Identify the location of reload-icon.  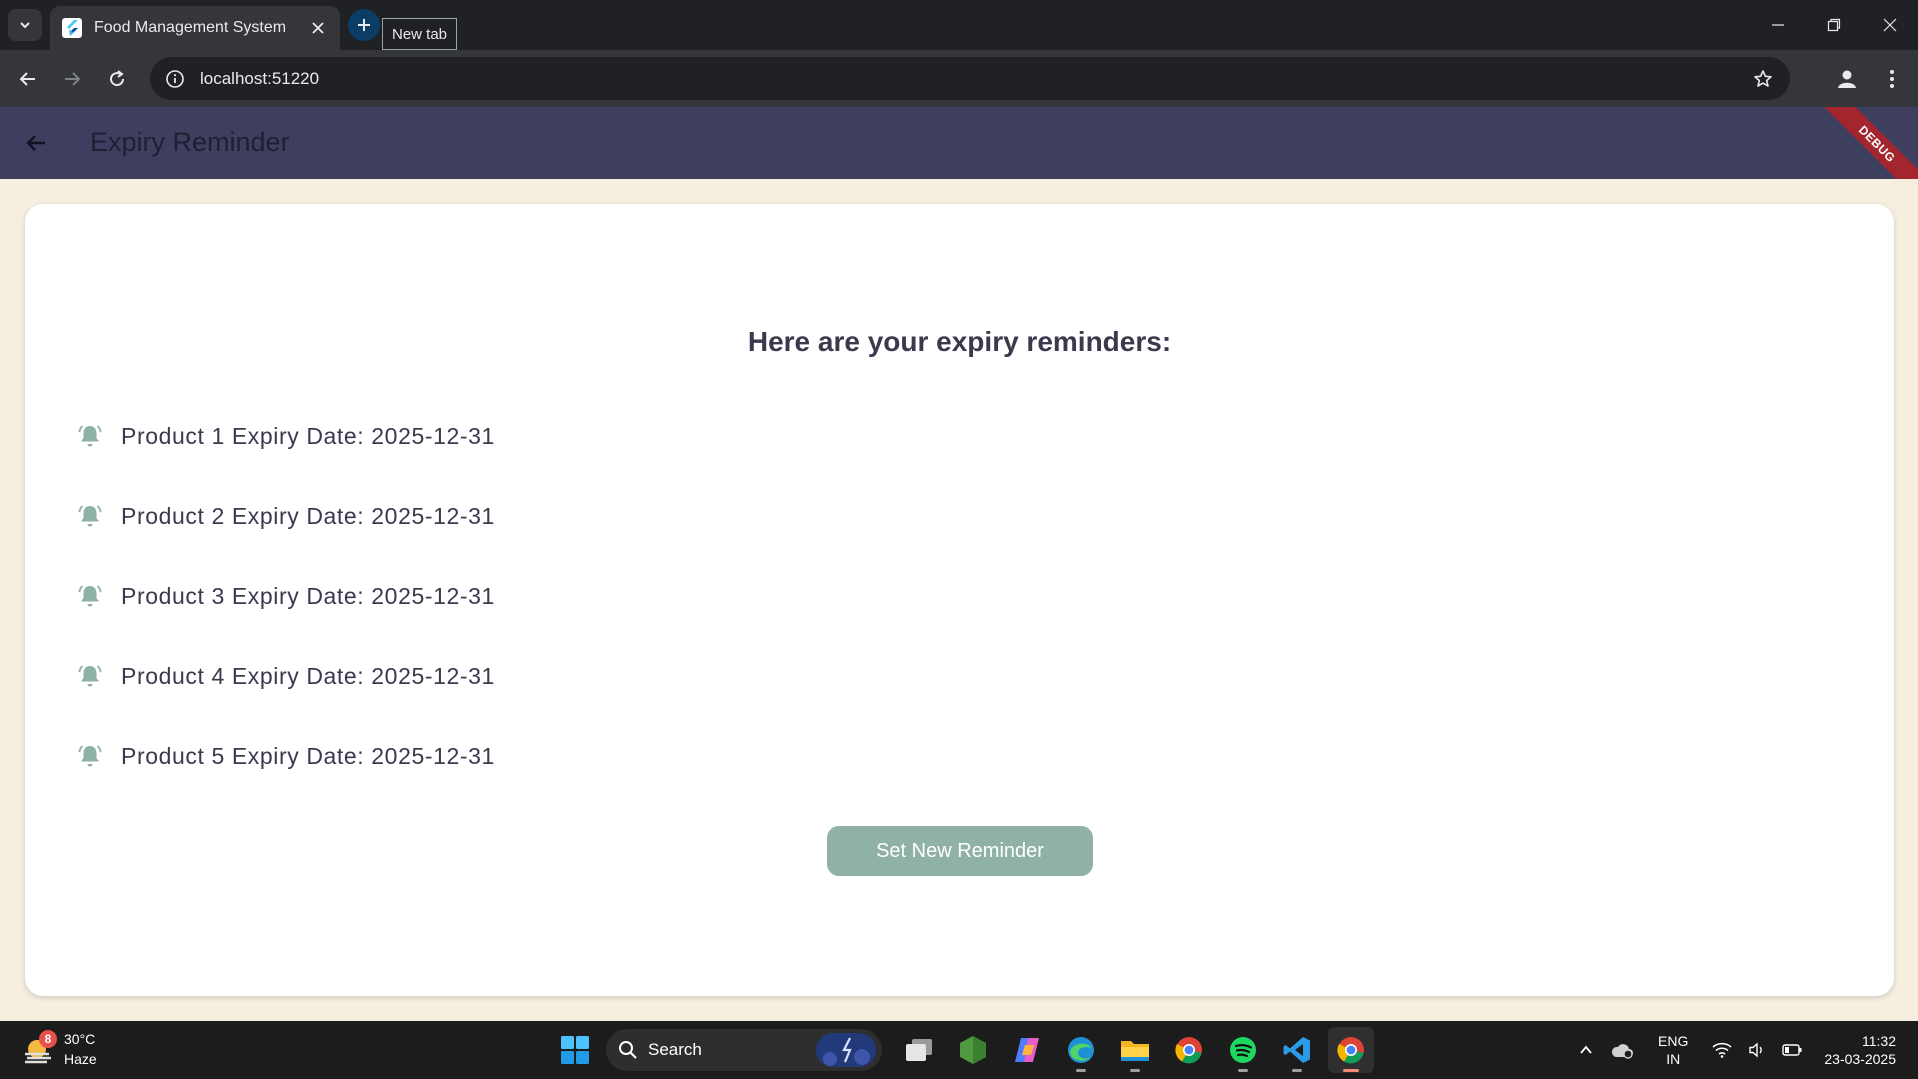
(117, 78).